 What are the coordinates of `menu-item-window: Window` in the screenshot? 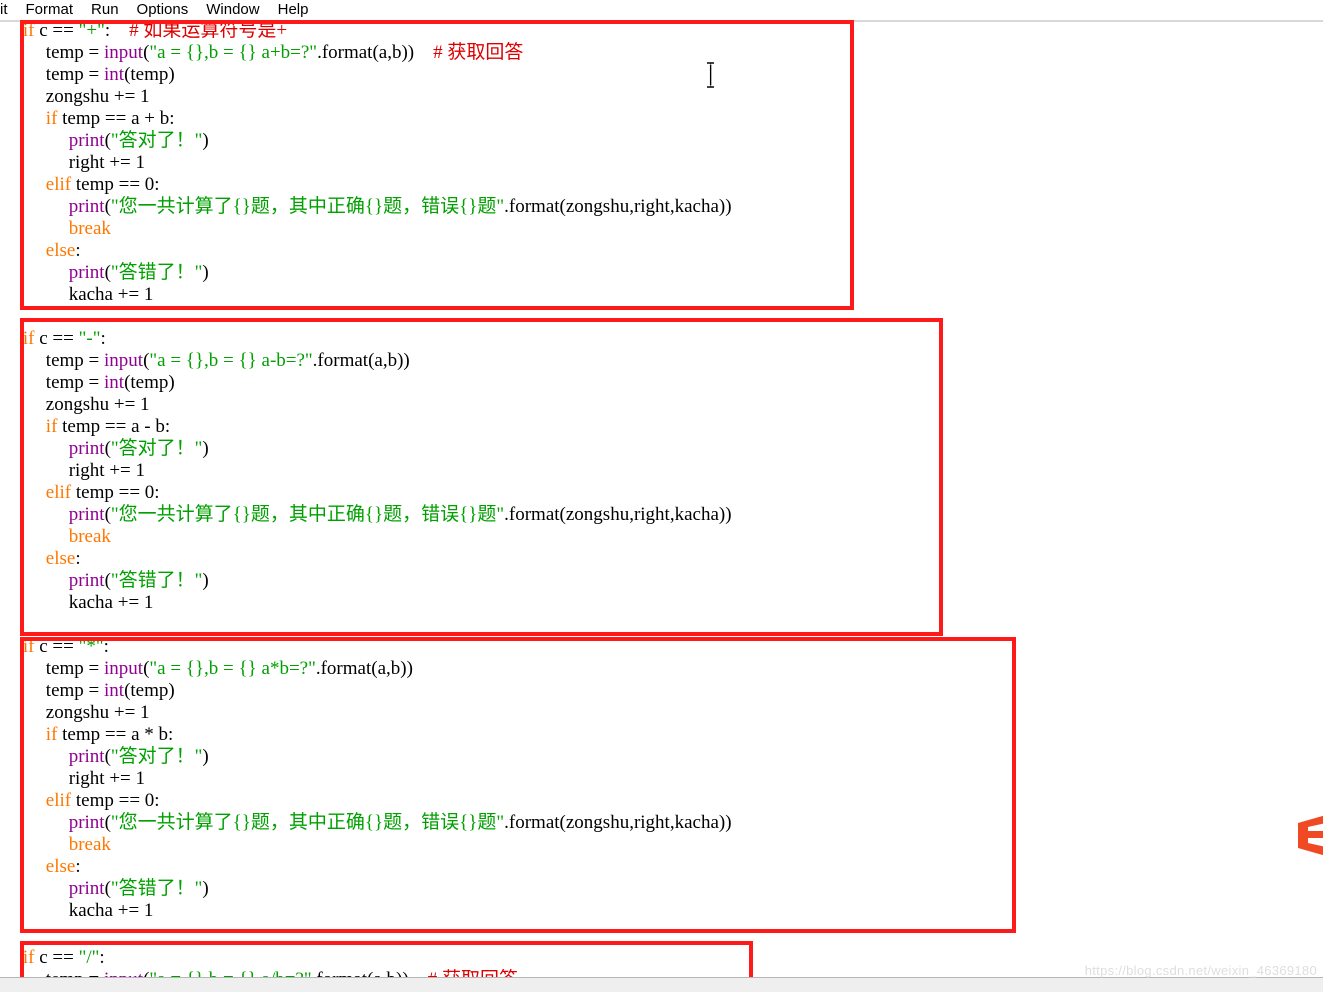 It's located at (232, 10).